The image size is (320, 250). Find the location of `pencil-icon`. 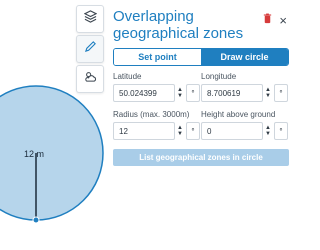

pencil-icon is located at coordinates (90, 49).